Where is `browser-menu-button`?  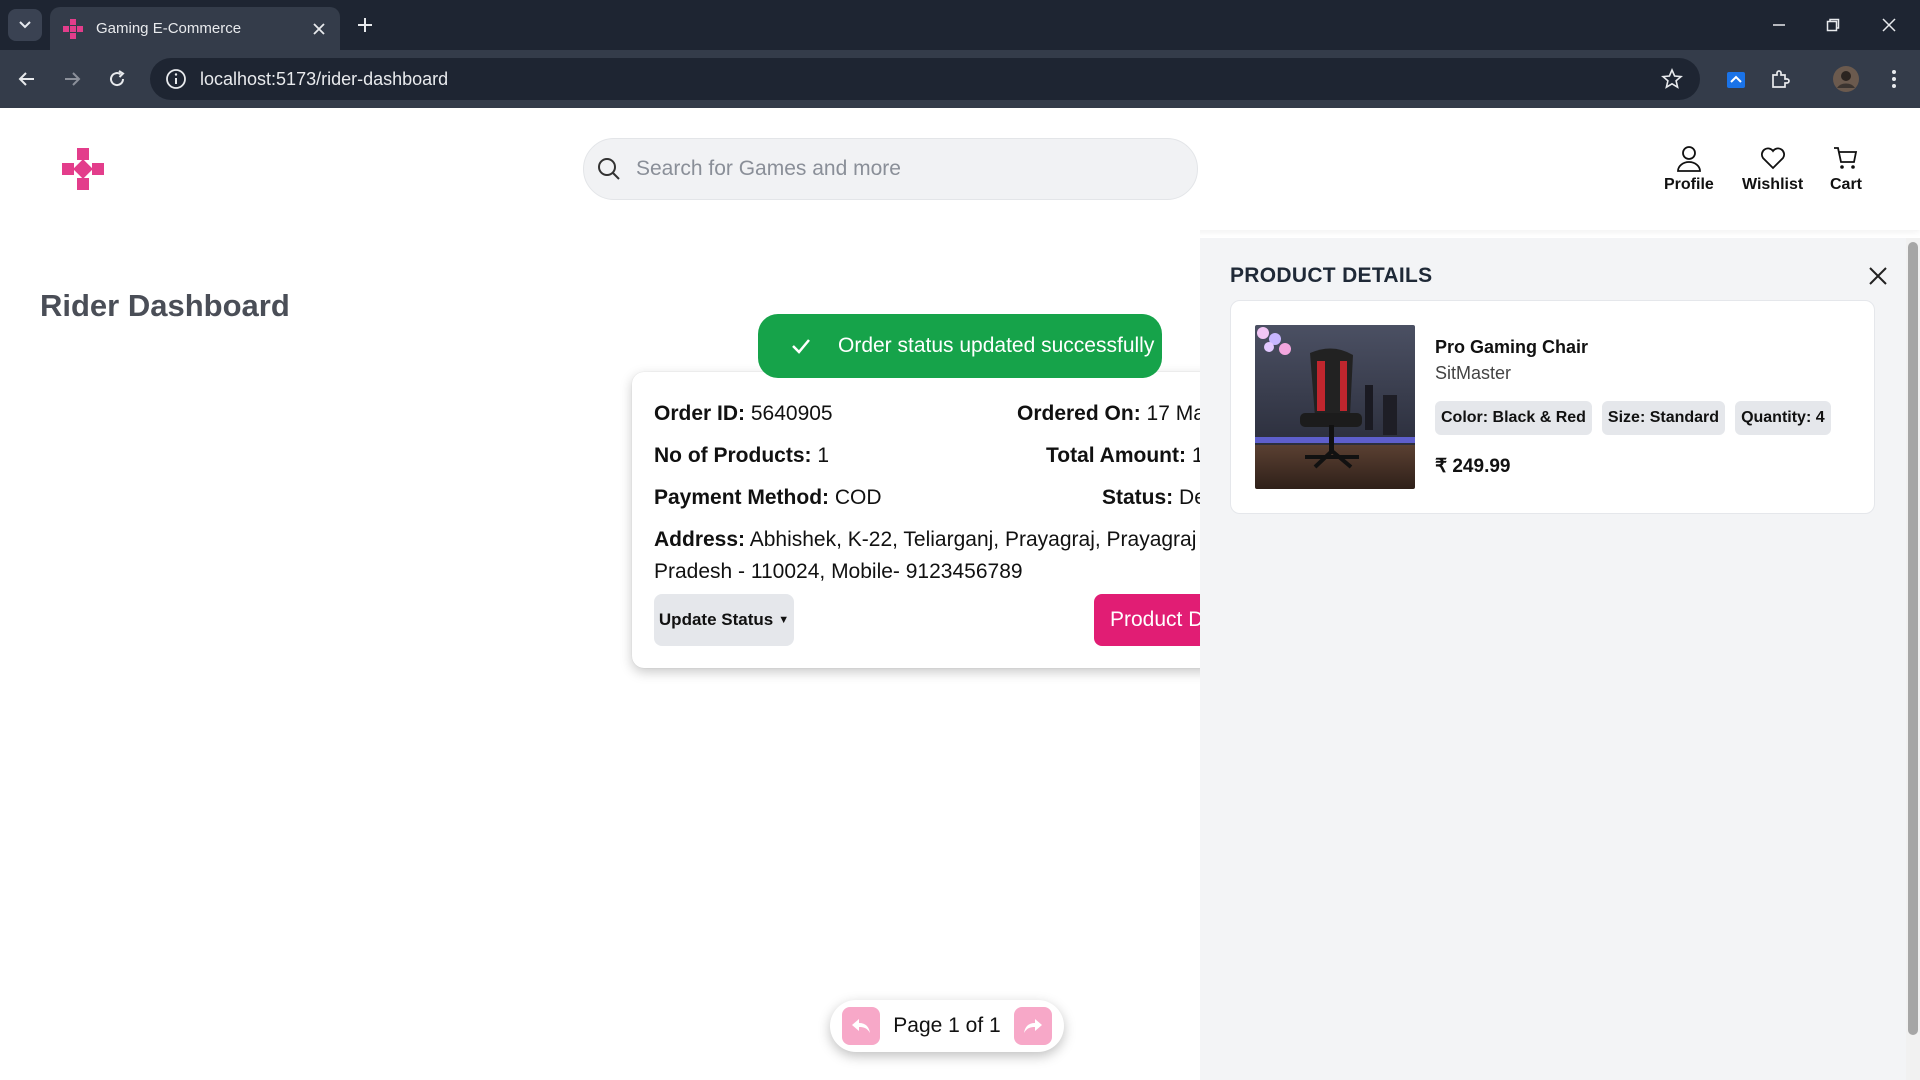
browser-menu-button is located at coordinates (1894, 79).